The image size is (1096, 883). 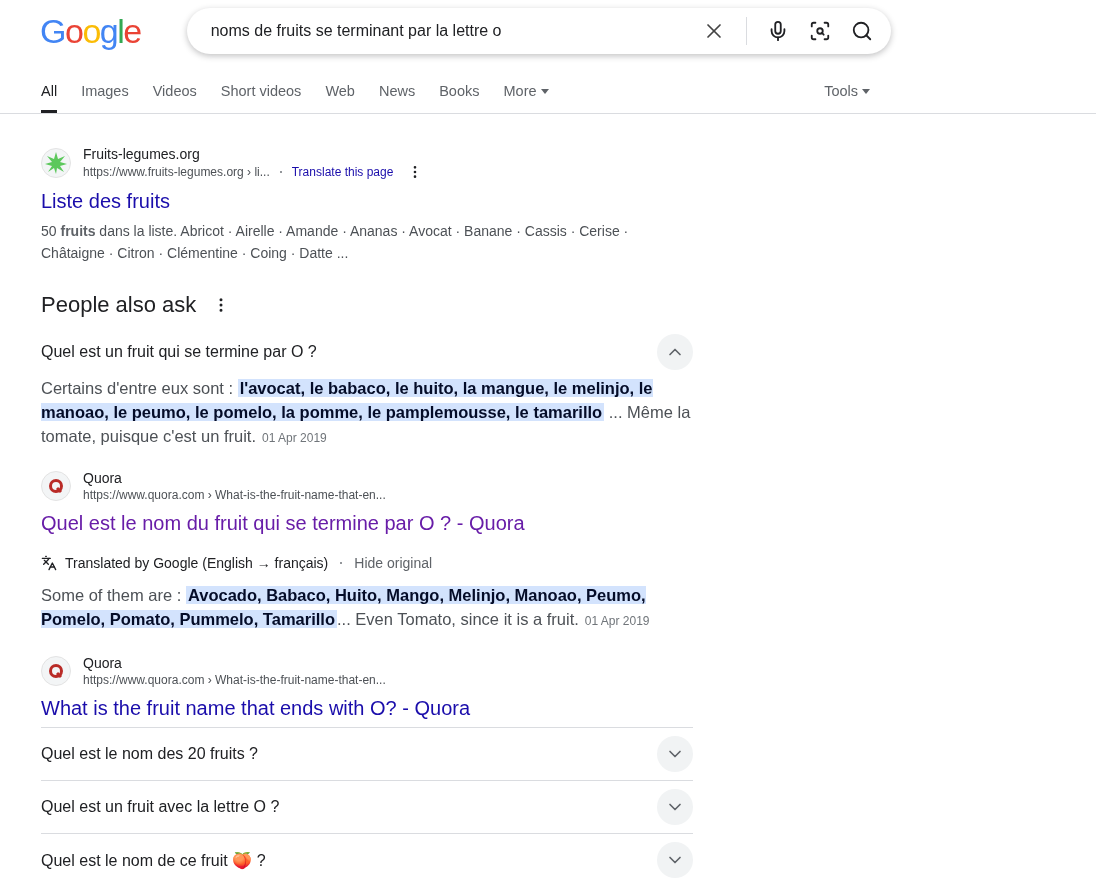 I want to click on section-heading: People also ask, so click(x=119, y=305).